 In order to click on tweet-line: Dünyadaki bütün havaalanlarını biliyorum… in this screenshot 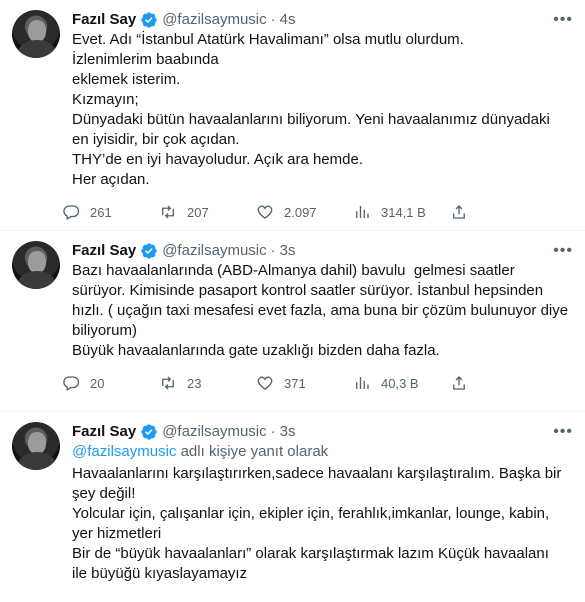, I will do `click(311, 119)`.